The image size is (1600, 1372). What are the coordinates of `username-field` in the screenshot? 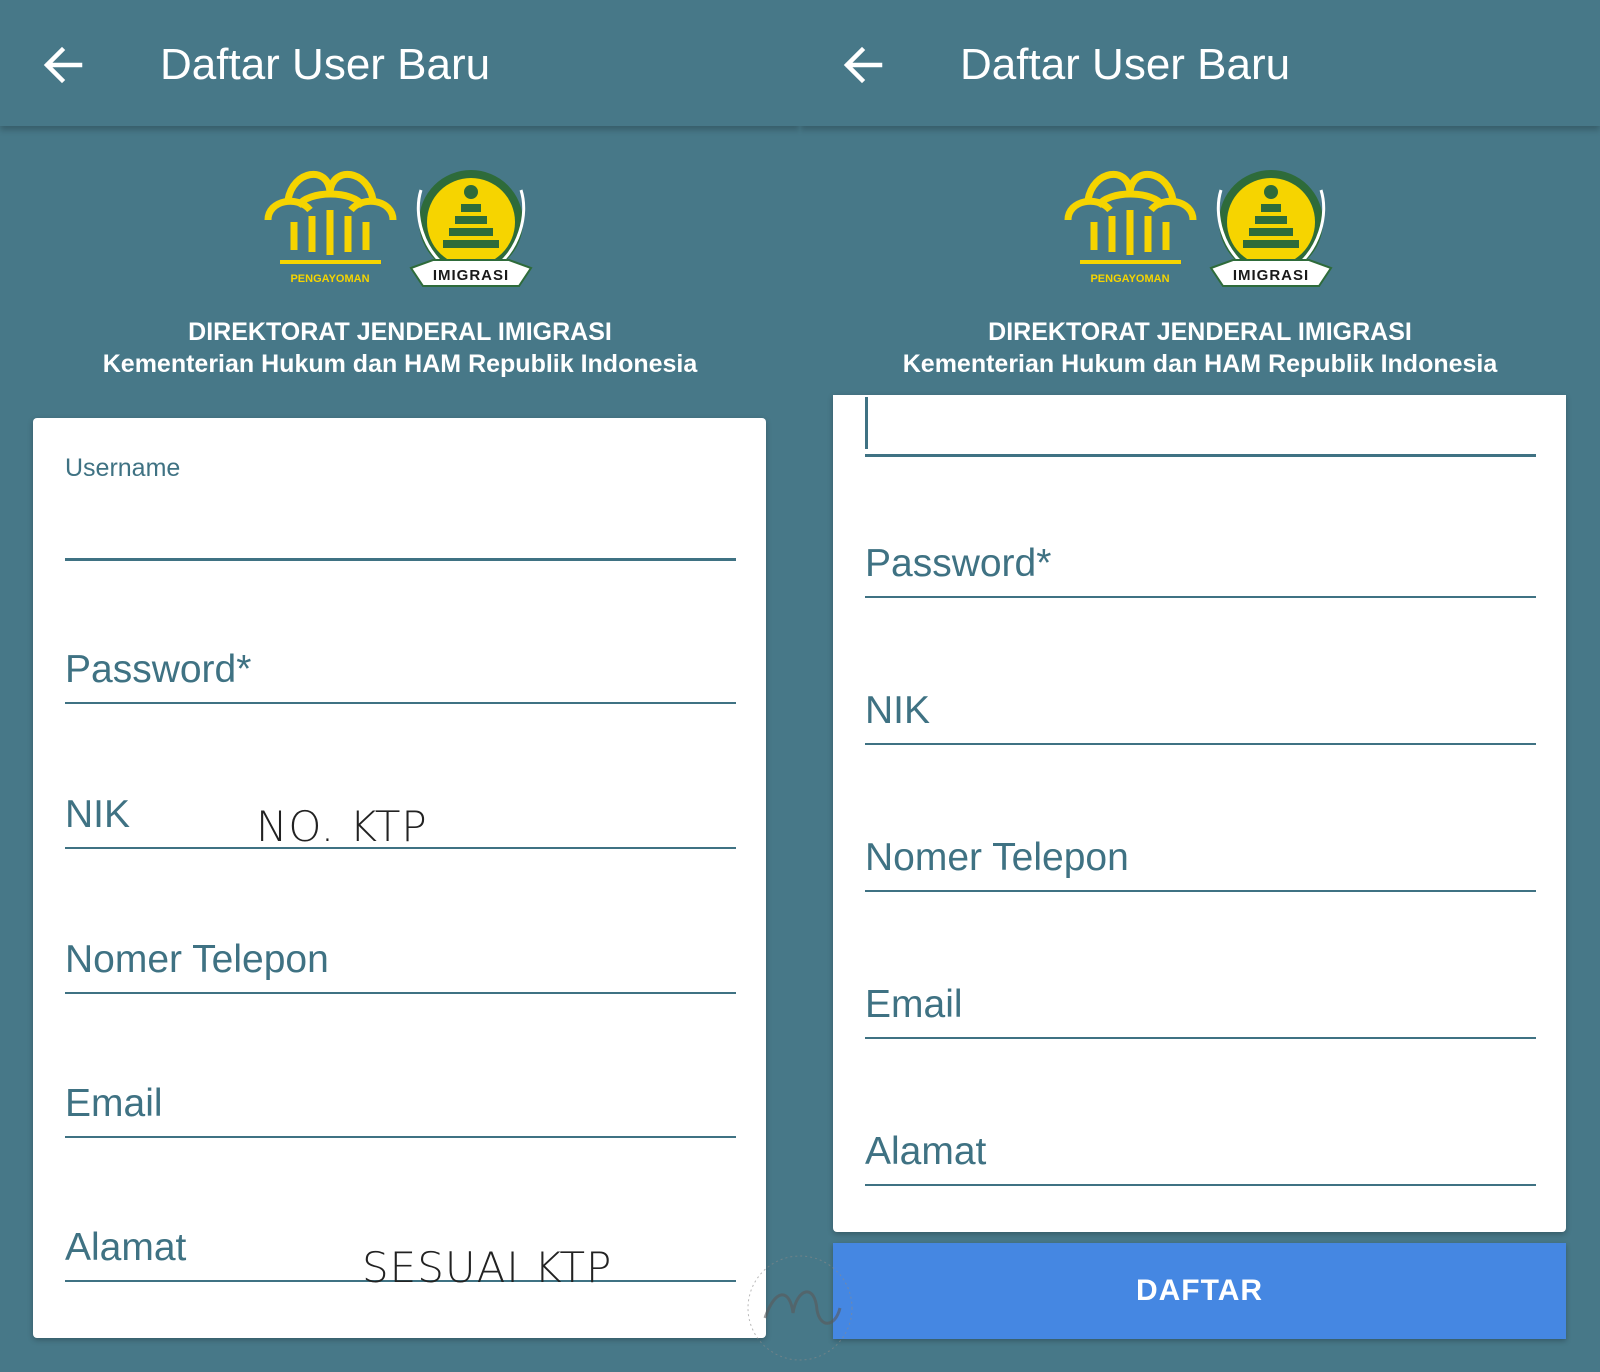 It's located at (1200, 426).